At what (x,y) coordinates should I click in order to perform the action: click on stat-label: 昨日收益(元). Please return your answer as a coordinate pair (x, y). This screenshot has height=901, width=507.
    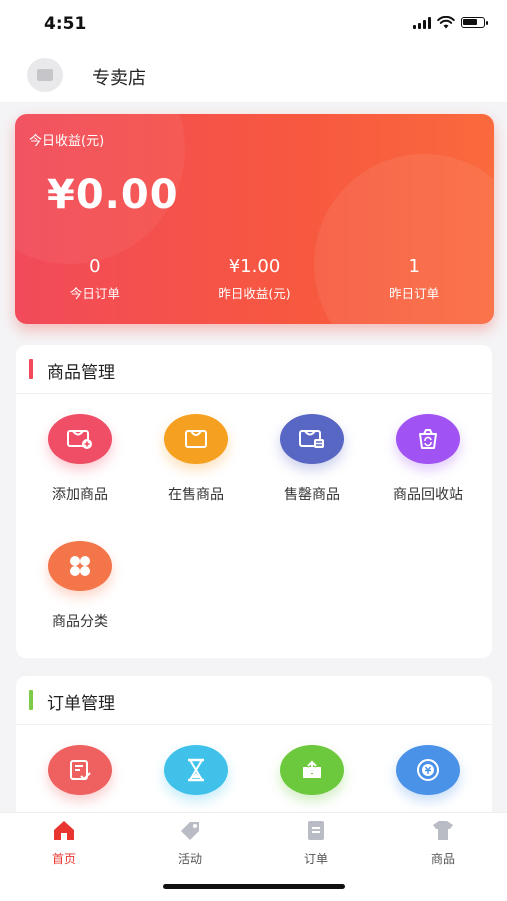
    Looking at the image, I should click on (254, 293).